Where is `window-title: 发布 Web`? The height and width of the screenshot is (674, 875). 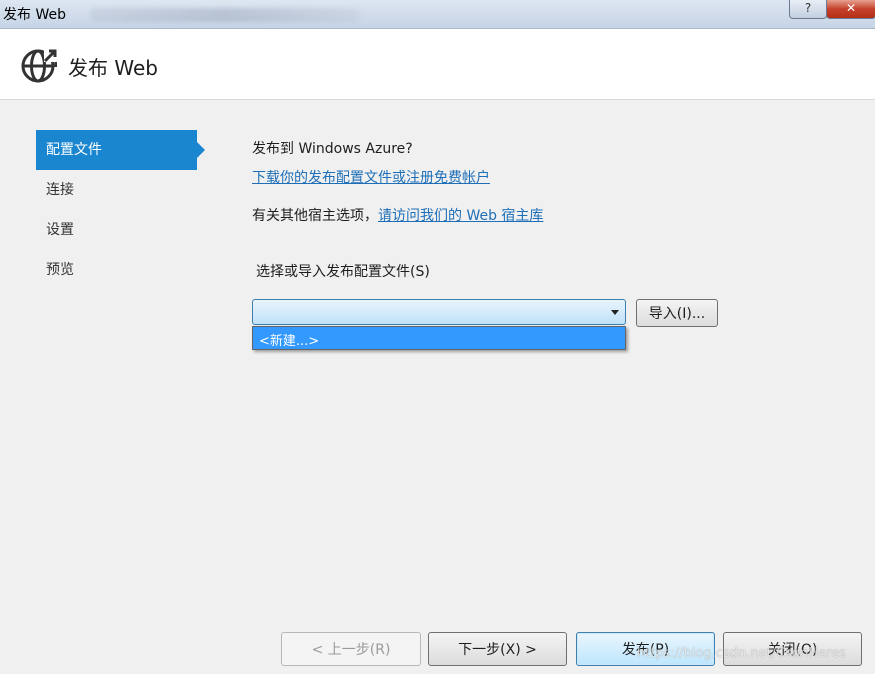
window-title: 发布 Web is located at coordinates (34, 15).